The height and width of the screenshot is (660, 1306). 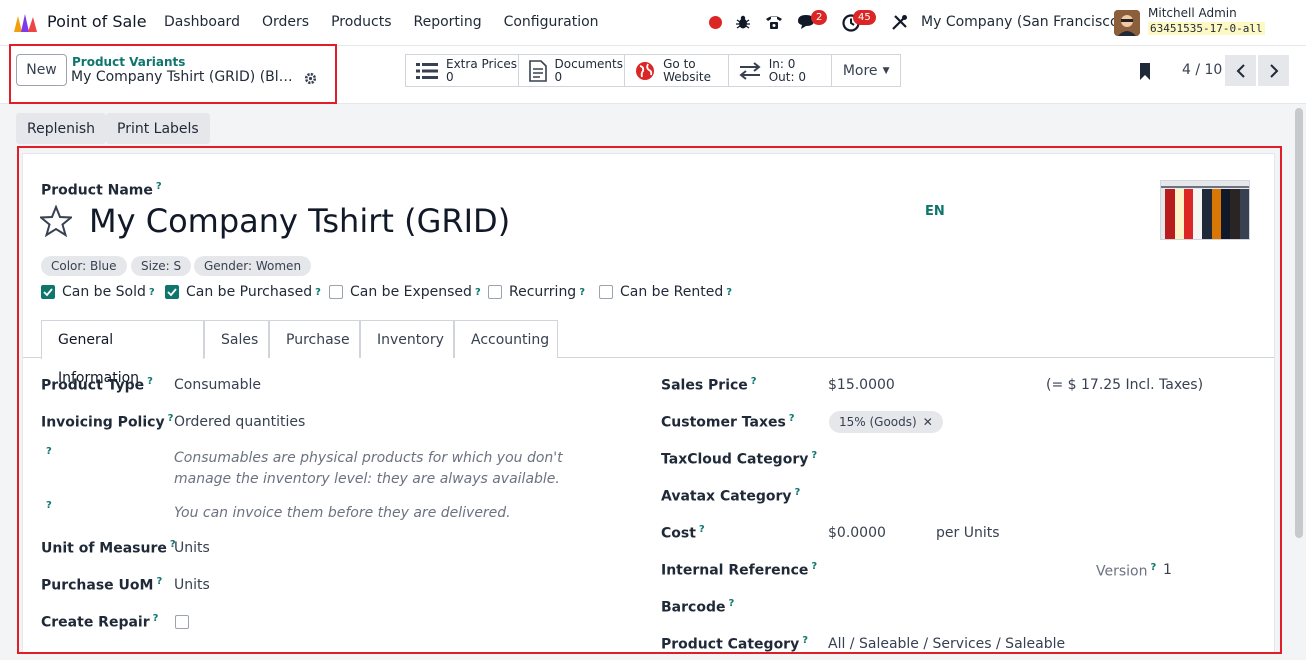 What do you see at coordinates (935, 211) in the screenshot?
I see `language-button: EN` at bounding box center [935, 211].